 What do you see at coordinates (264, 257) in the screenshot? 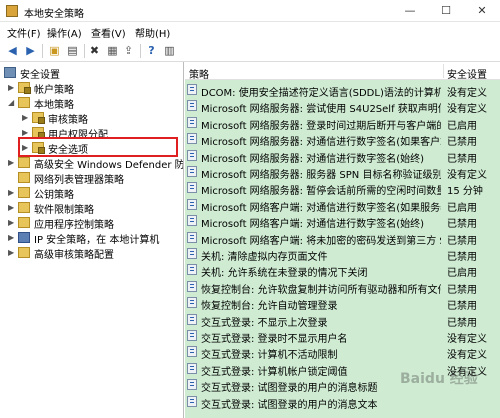
I see `policy-name: 关机: 清除虚拟内存页面文件` at bounding box center [264, 257].